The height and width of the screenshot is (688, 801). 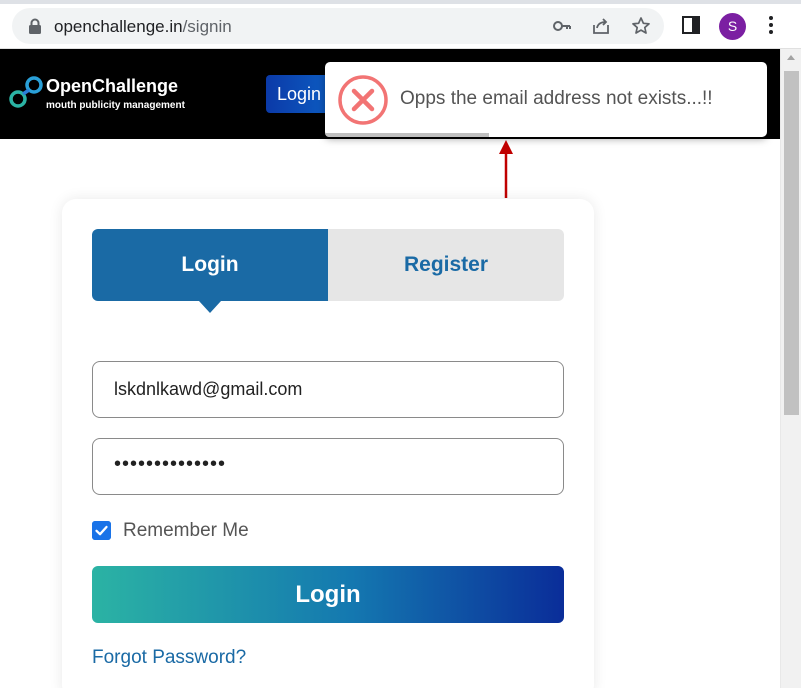 What do you see at coordinates (407, 135) in the screenshot?
I see `toast-timer-progress` at bounding box center [407, 135].